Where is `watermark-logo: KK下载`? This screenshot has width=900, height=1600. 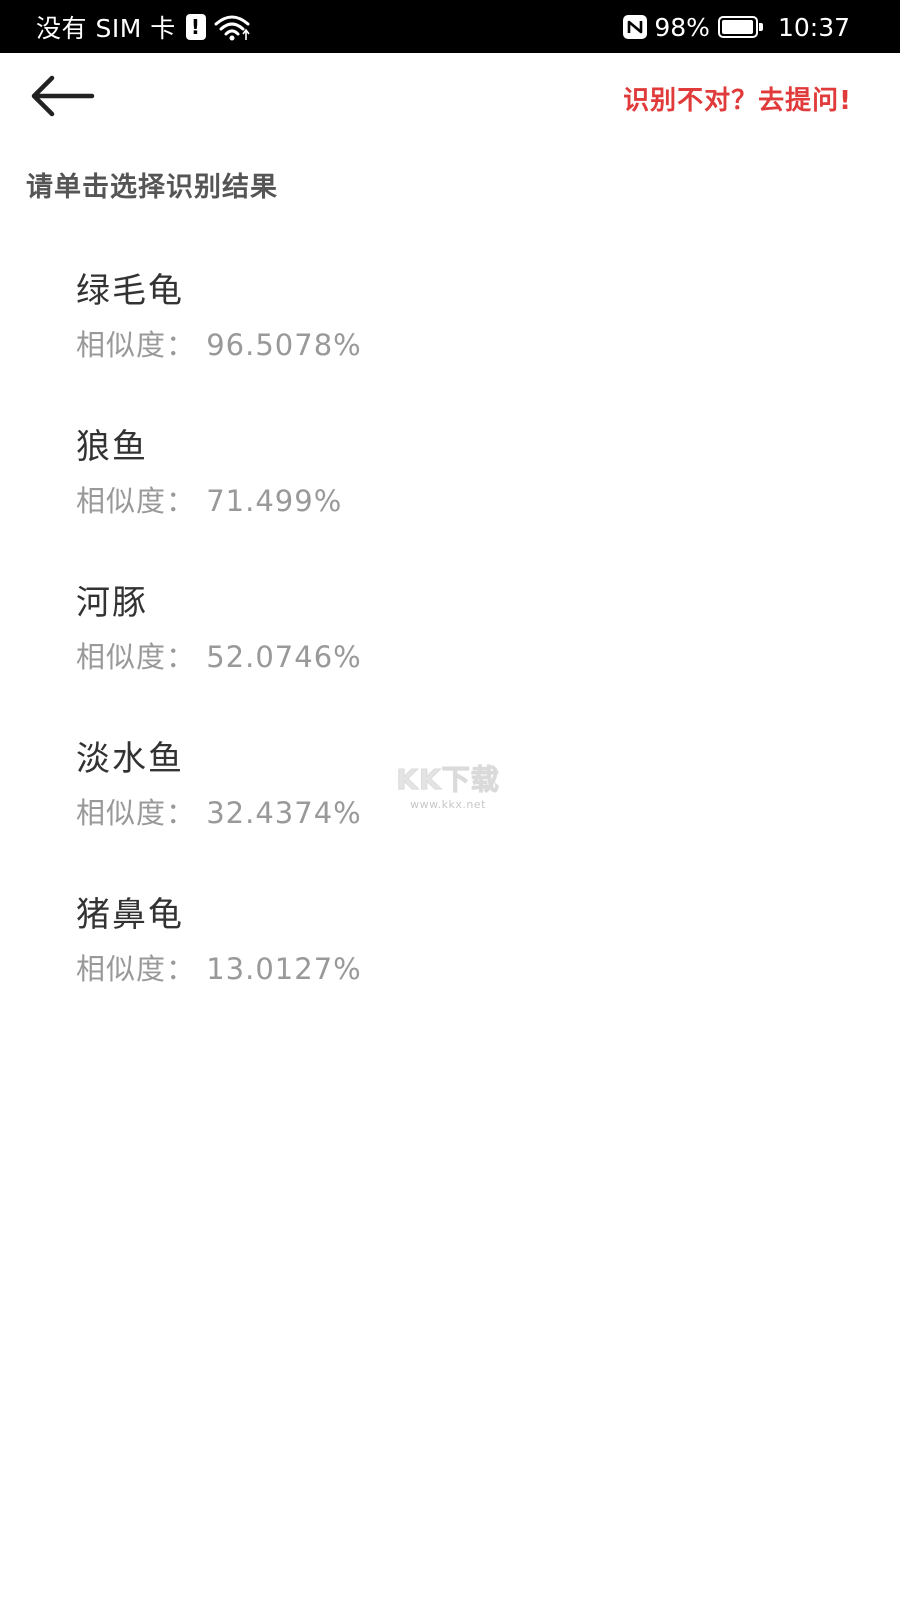 watermark-logo: KK下载 is located at coordinates (448, 780).